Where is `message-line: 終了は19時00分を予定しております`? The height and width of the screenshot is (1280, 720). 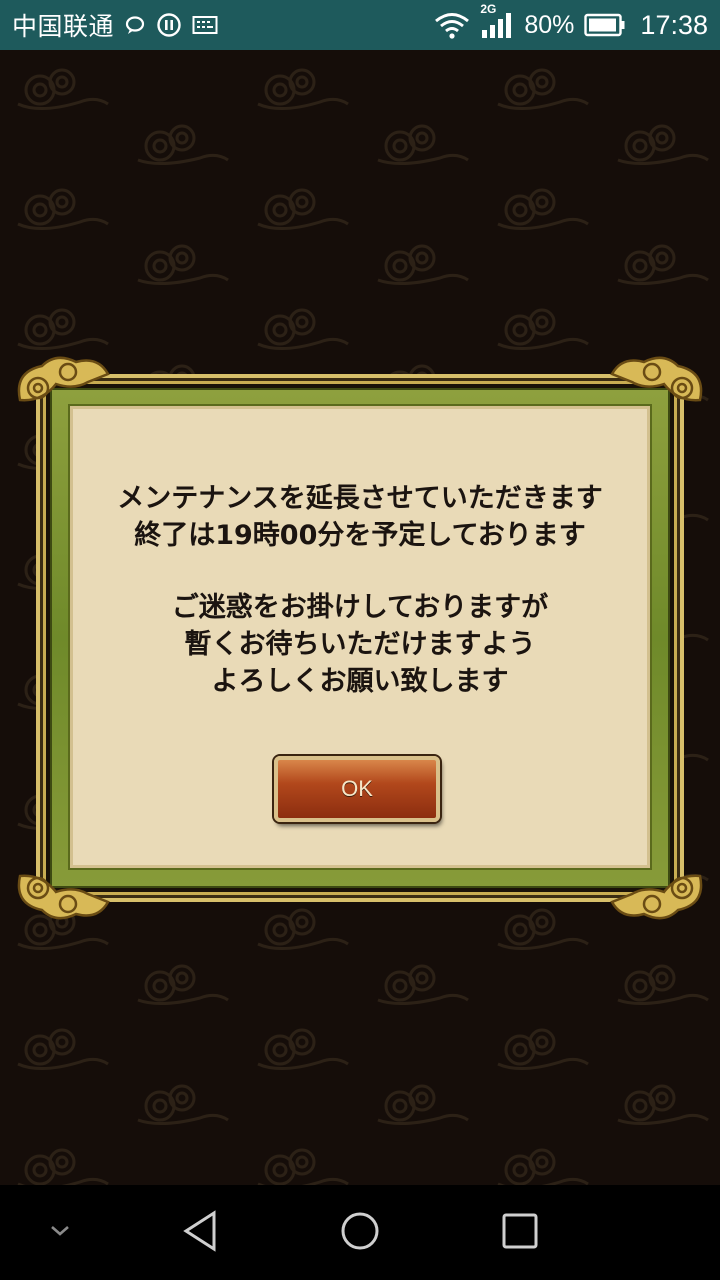
message-line: 終了は19時00分を予定しております is located at coordinates (360, 535).